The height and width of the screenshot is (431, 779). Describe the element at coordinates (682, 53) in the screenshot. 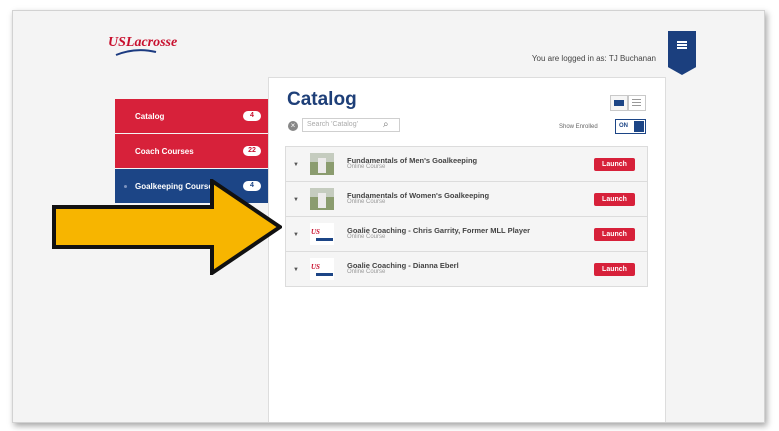

I see `menu-button` at that location.